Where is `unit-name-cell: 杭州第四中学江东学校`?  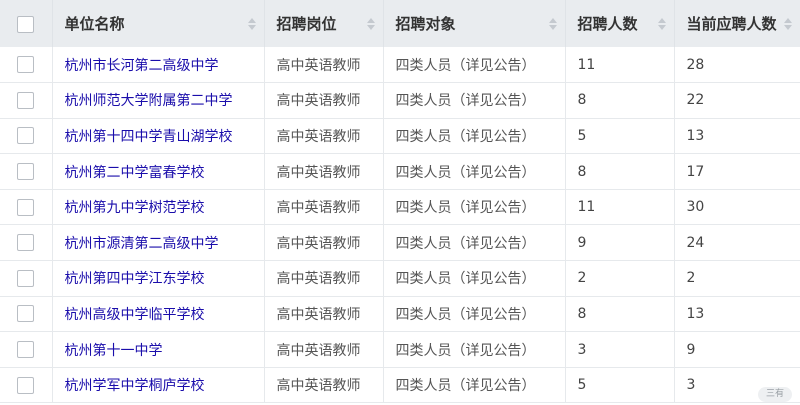 unit-name-cell: 杭州第四中学江东学校 is located at coordinates (158, 278).